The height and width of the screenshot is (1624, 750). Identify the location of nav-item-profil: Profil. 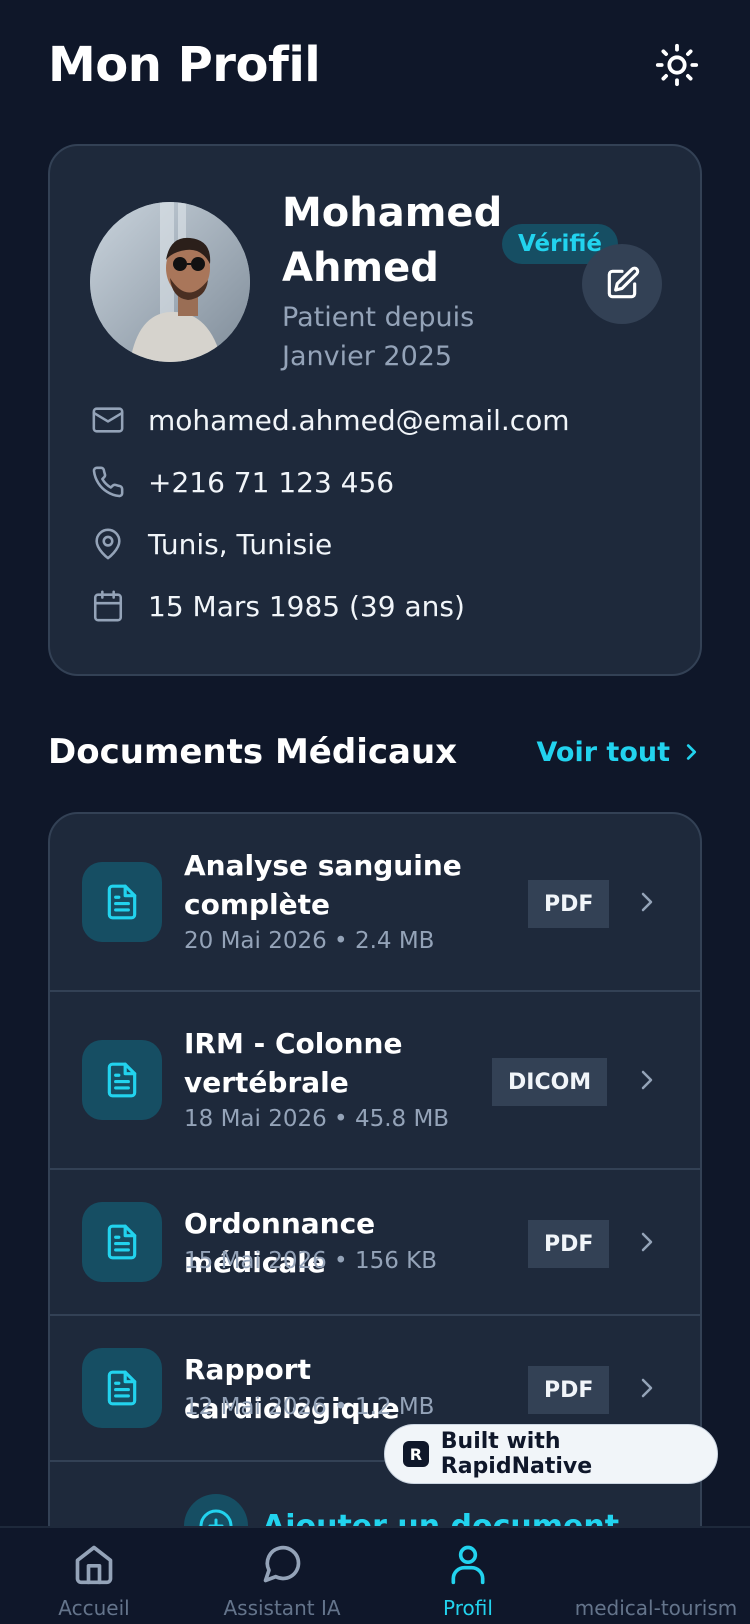
(468, 1581).